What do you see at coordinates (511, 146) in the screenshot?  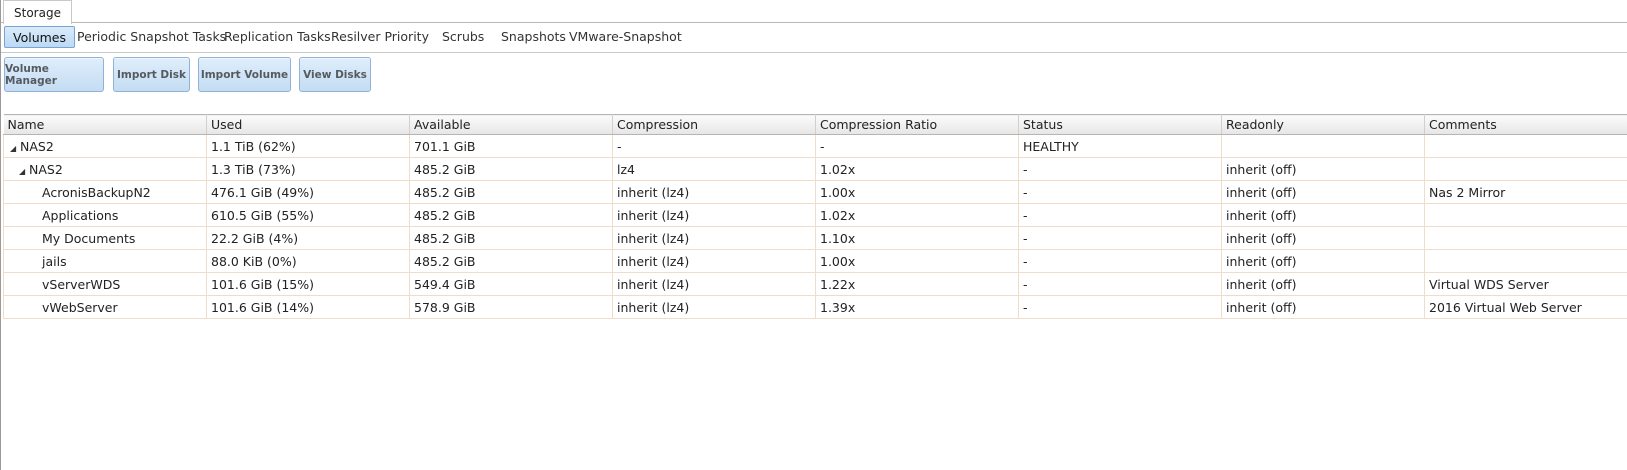 I see `cell-available: 701.1 GiB` at bounding box center [511, 146].